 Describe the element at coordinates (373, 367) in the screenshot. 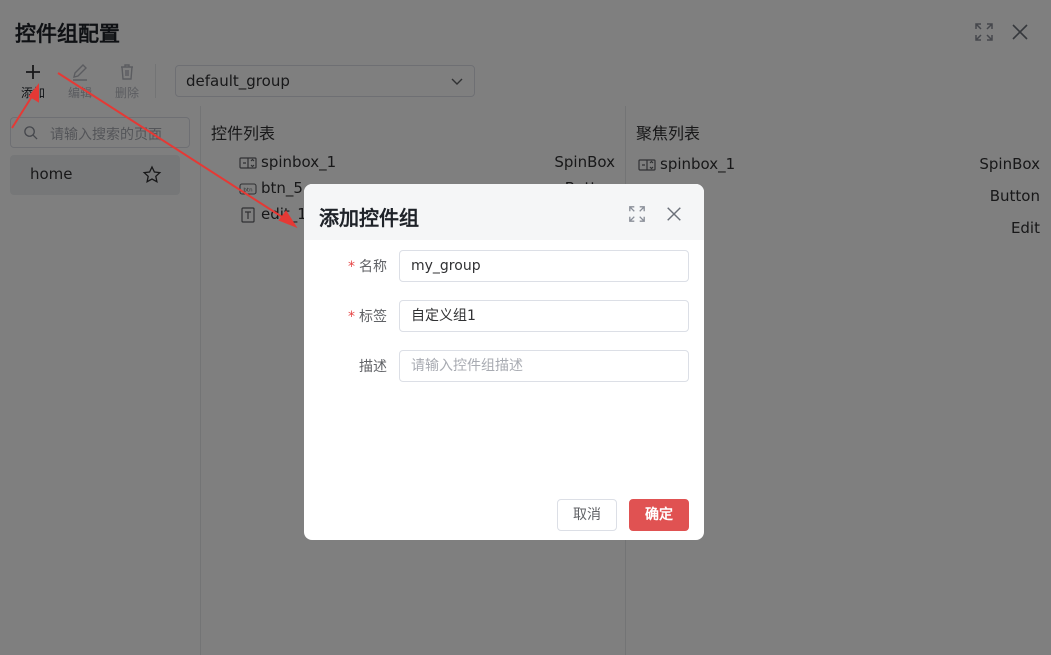

I see `description-label: 描述` at that location.